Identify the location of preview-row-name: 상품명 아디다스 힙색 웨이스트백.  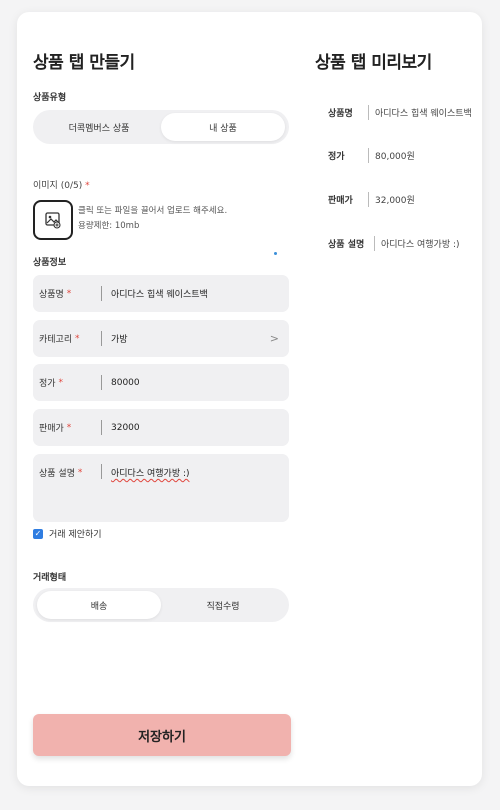
(400, 112).